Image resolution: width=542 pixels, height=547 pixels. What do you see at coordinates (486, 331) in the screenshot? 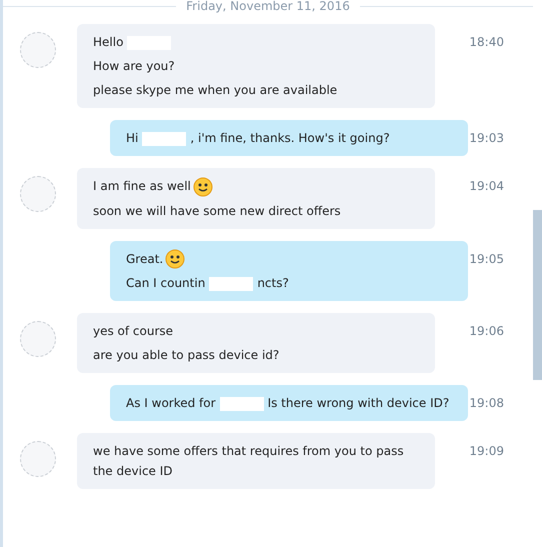
I see `message-time: 19:06` at bounding box center [486, 331].